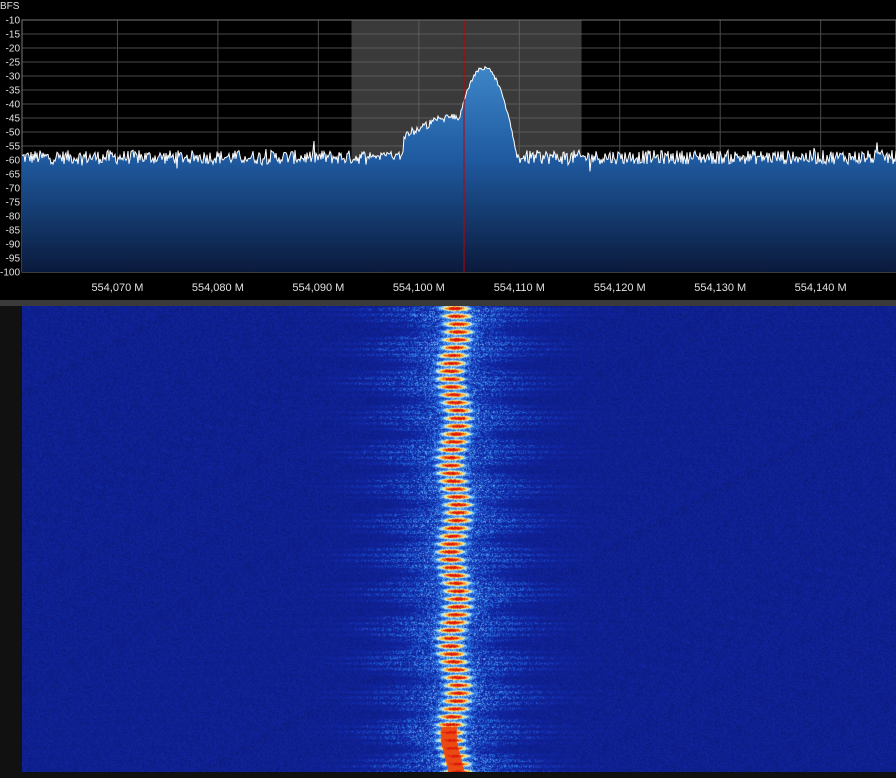 Image resolution: width=896 pixels, height=778 pixels. Describe the element at coordinates (13, 203) in the screenshot. I see `db-tick-label: -75` at that location.